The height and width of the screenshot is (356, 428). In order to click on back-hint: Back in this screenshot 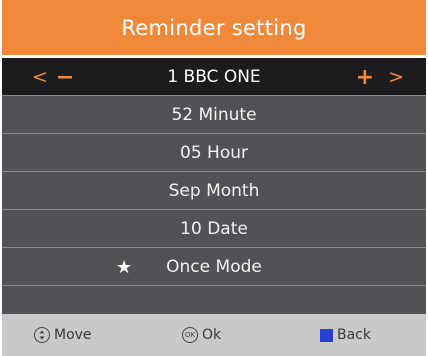, I will do `click(345, 335)`.